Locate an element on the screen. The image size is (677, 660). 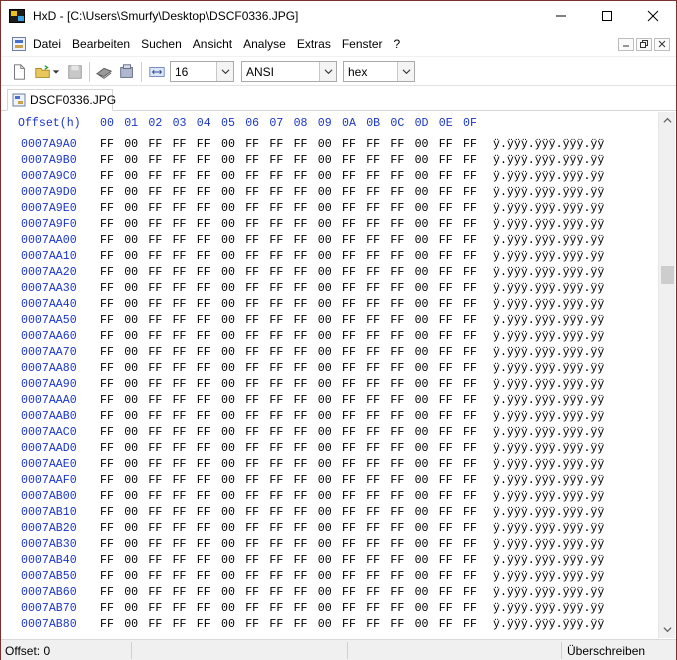
open-dropdown-button is located at coordinates (56, 72).